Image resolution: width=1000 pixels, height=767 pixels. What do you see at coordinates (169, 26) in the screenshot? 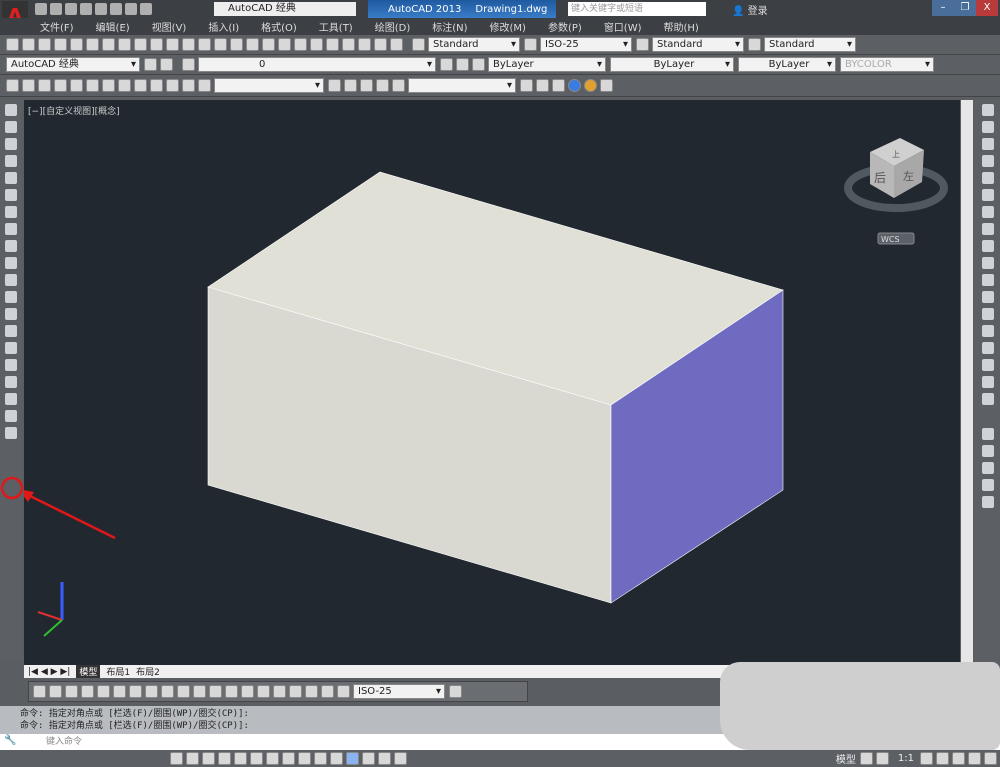
I see `menu-view: 视图(V)` at bounding box center [169, 26].